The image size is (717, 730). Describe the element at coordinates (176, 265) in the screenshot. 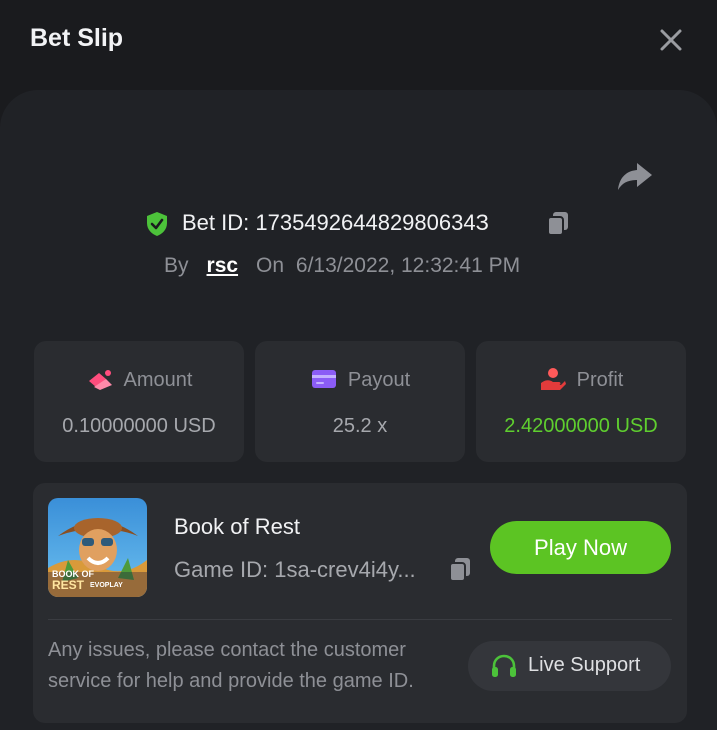

I see `by-label: By` at that location.